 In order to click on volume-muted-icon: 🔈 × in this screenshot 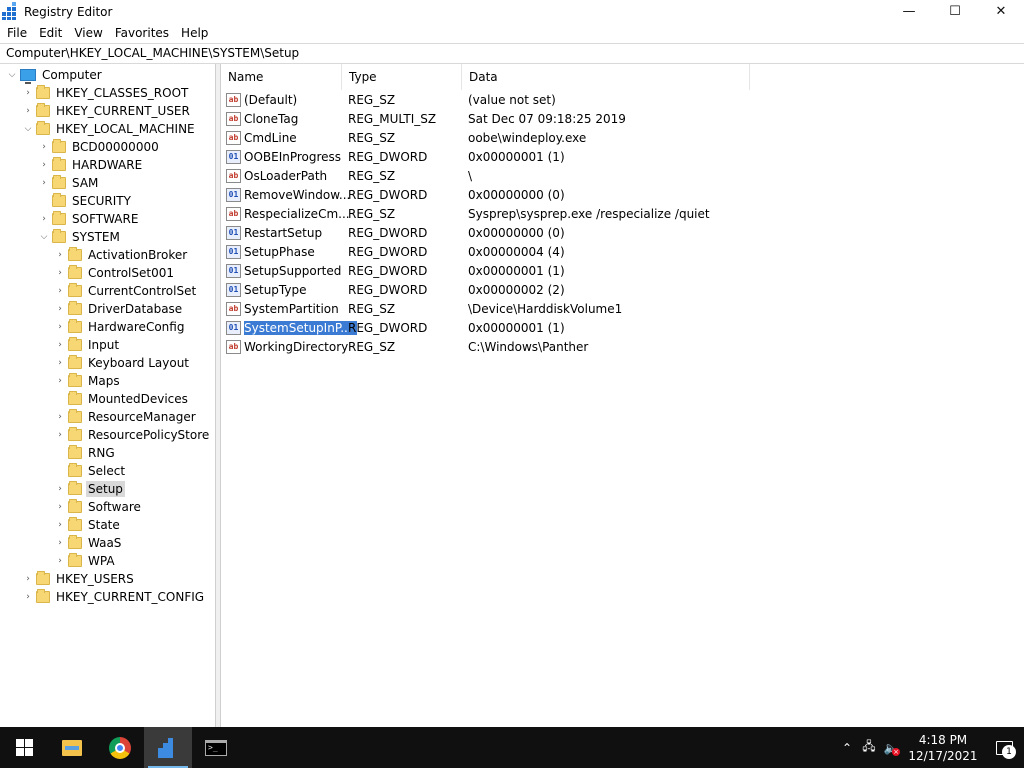, I will do `click(891, 747)`.